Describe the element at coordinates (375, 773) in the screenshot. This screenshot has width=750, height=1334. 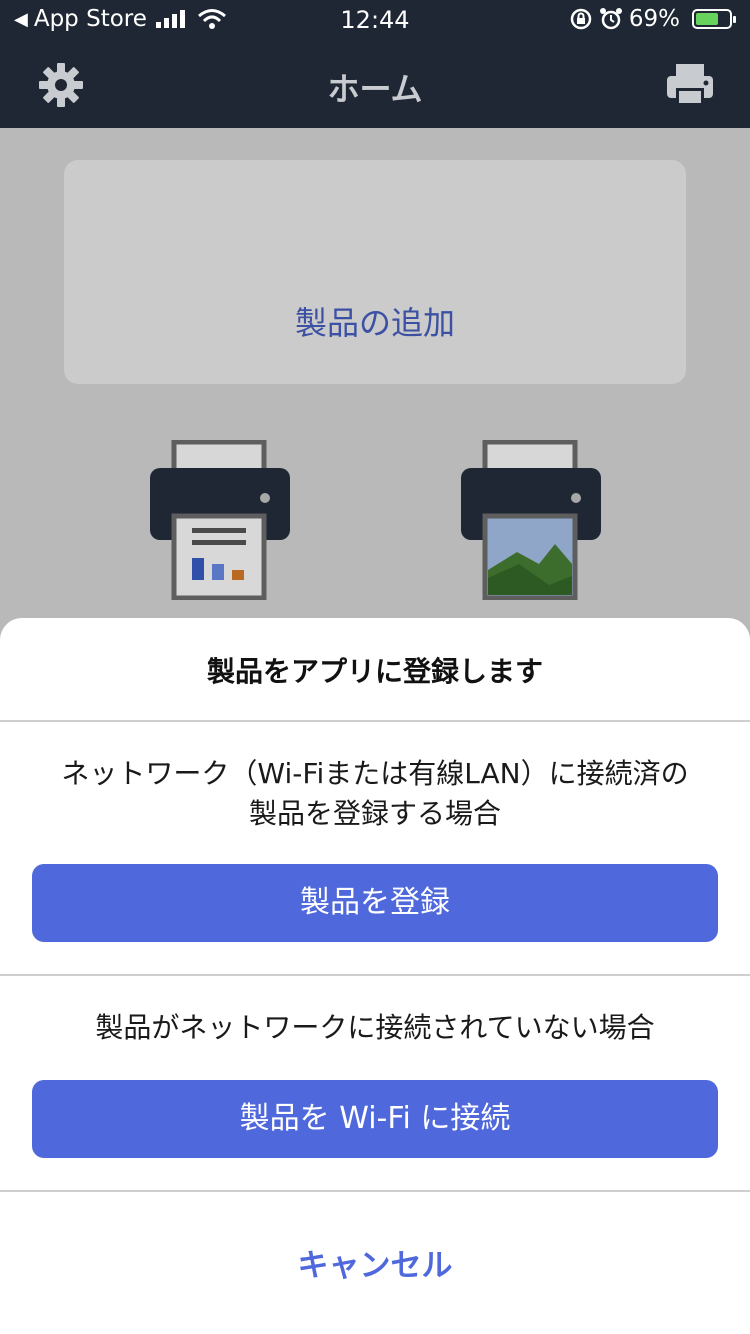
I see `description-line: ネットワーク（Wi-Fiまたは有線LAN）に接続済の` at that location.